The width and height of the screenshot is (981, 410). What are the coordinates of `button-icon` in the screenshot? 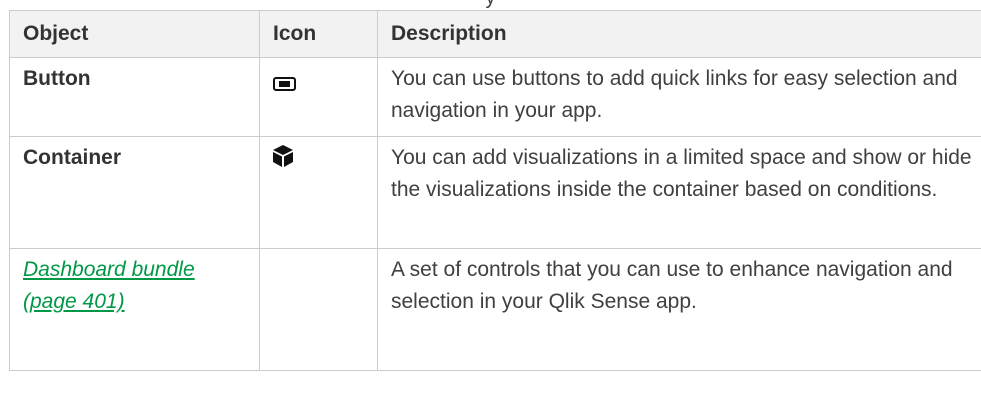 It's located at (284, 85).